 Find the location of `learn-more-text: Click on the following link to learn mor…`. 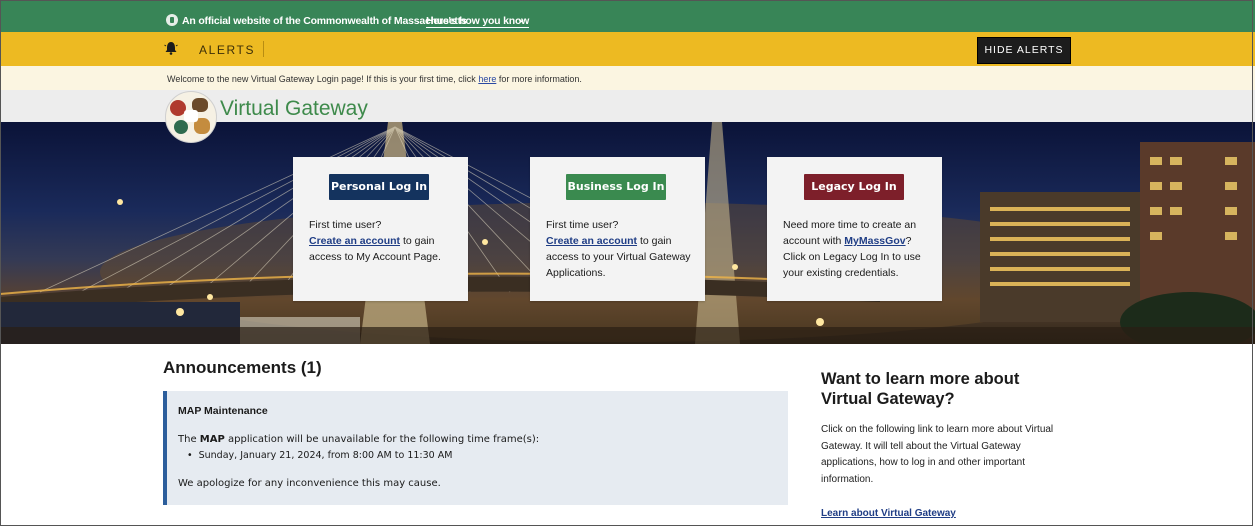

learn-more-text: Click on the following link to learn mor… is located at coordinates (937, 454).